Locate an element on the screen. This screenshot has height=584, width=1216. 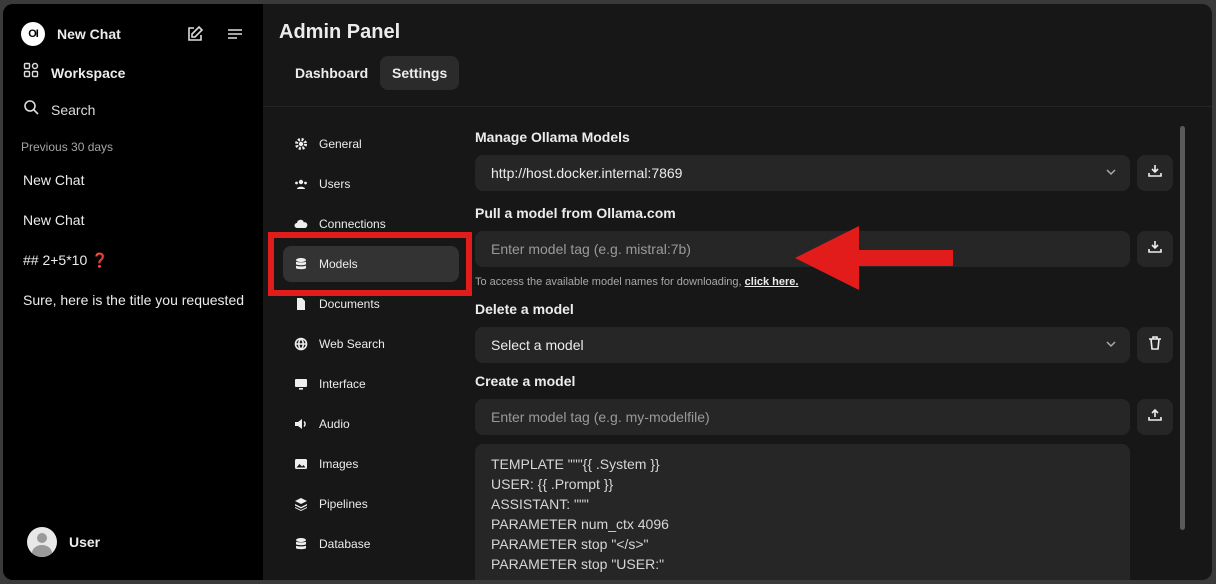
nav-label: Connections is located at coordinates (352, 224).